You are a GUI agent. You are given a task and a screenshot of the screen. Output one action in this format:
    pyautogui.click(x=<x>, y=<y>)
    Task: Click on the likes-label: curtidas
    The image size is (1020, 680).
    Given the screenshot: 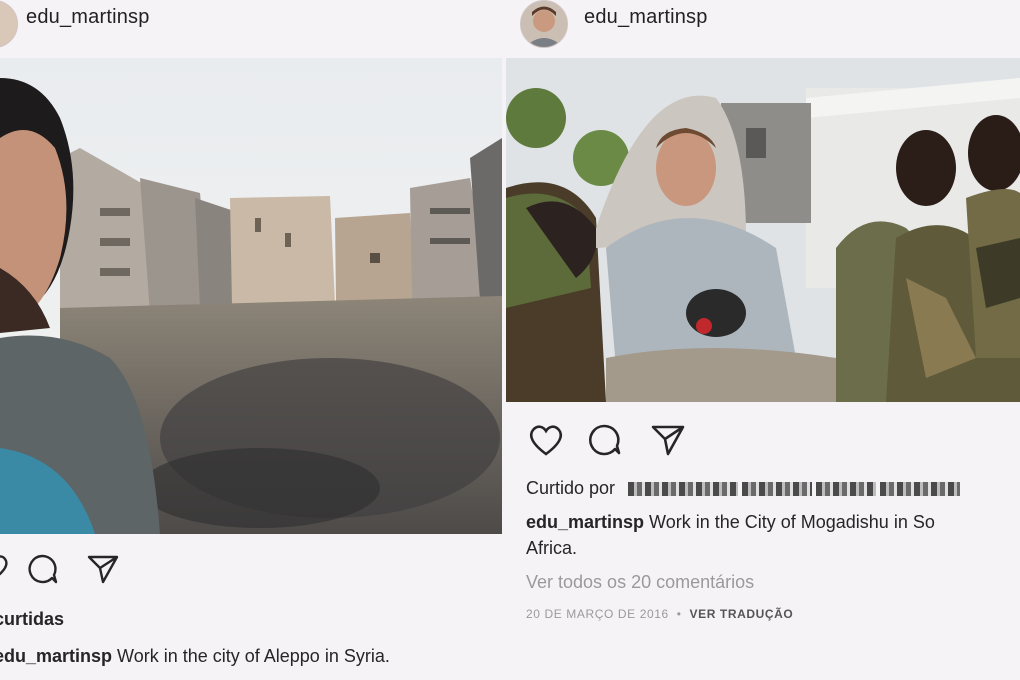 What is the action you would take?
    pyautogui.click(x=32, y=619)
    